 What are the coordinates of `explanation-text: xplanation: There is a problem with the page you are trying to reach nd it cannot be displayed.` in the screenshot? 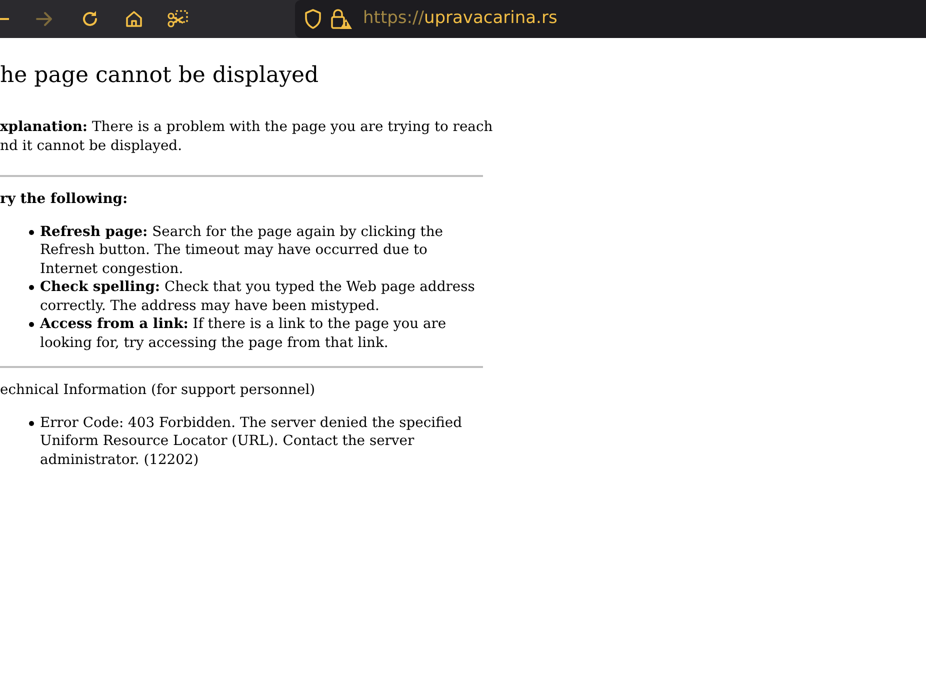 It's located at (246, 136).